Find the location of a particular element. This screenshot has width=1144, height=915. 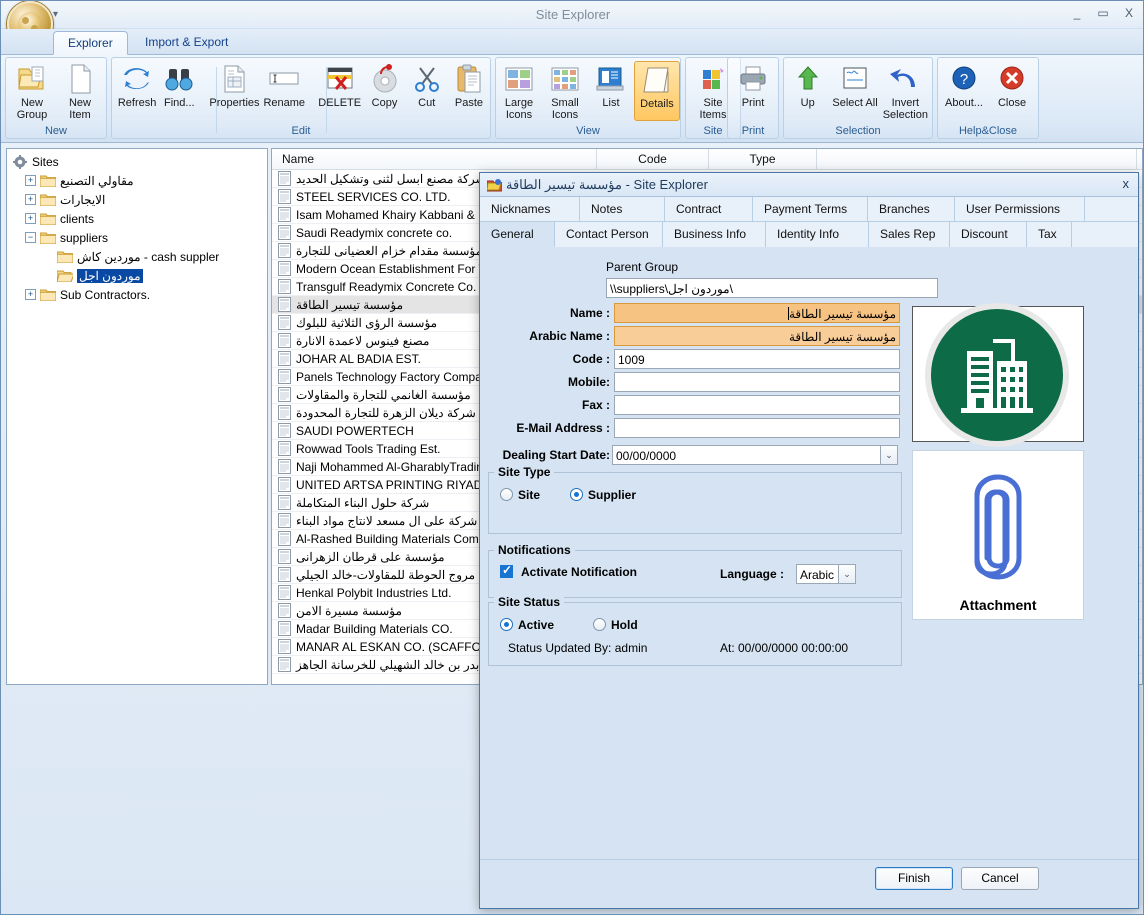

attachment-box: Attachment is located at coordinates (998, 535).